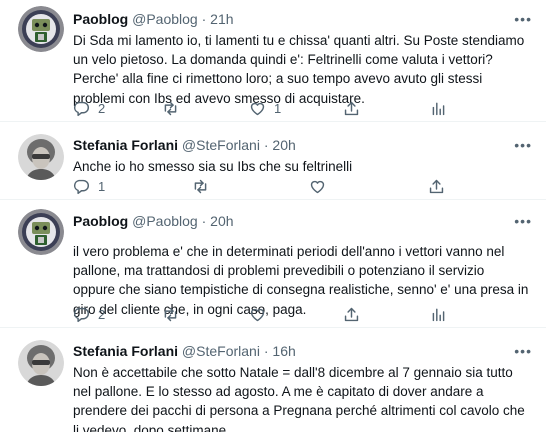  Describe the element at coordinates (283, 351) in the screenshot. I see `timestamp: 16h` at that location.